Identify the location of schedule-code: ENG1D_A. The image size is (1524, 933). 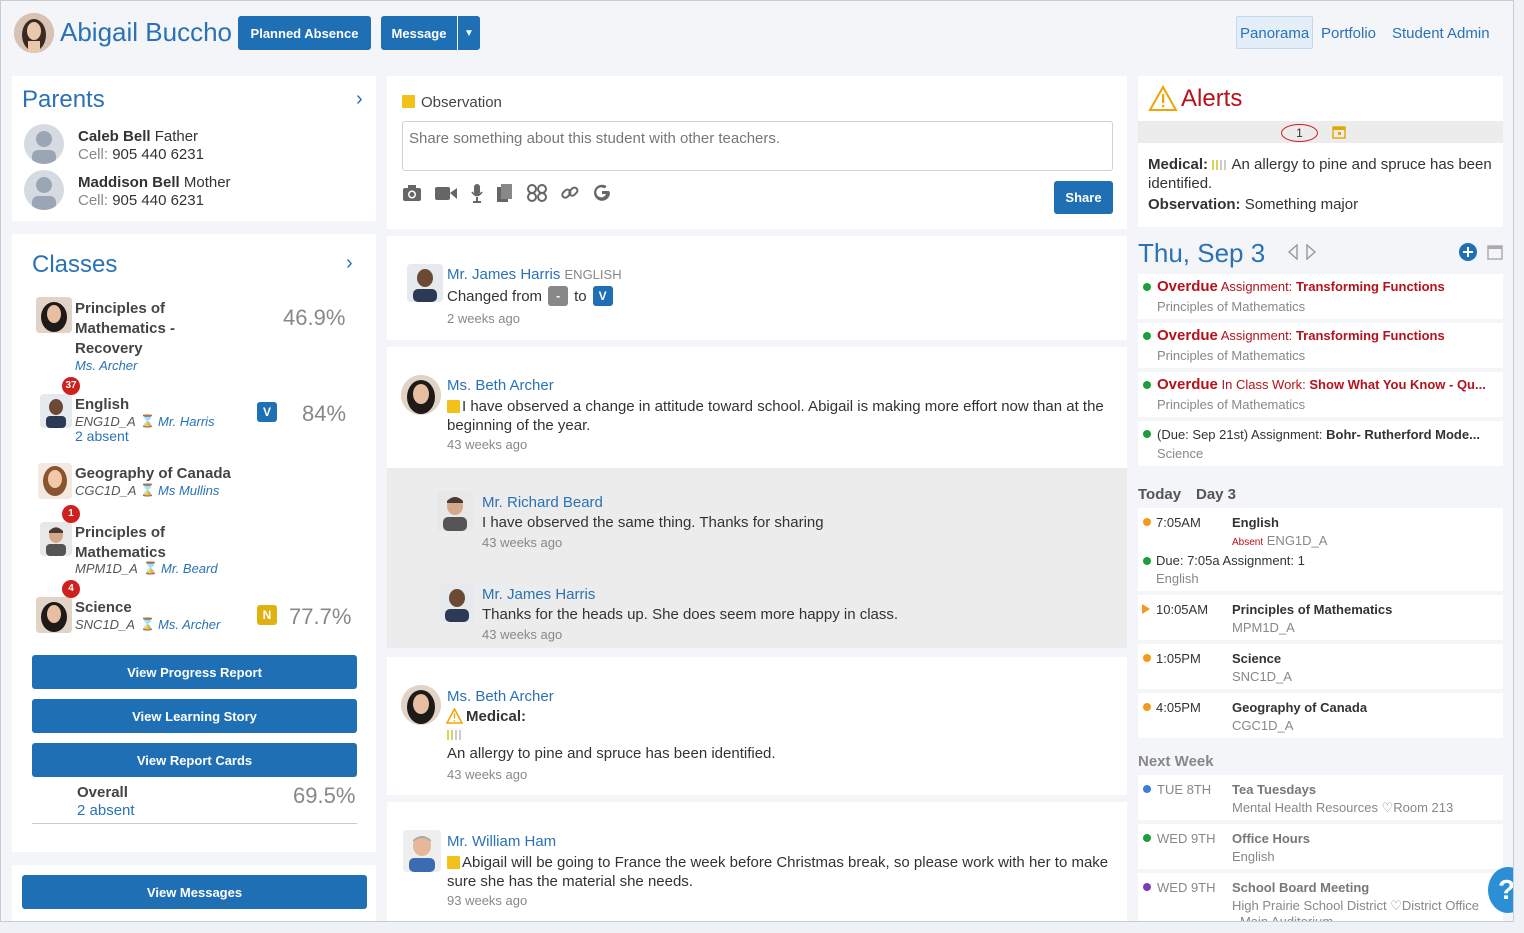
(1297, 540).